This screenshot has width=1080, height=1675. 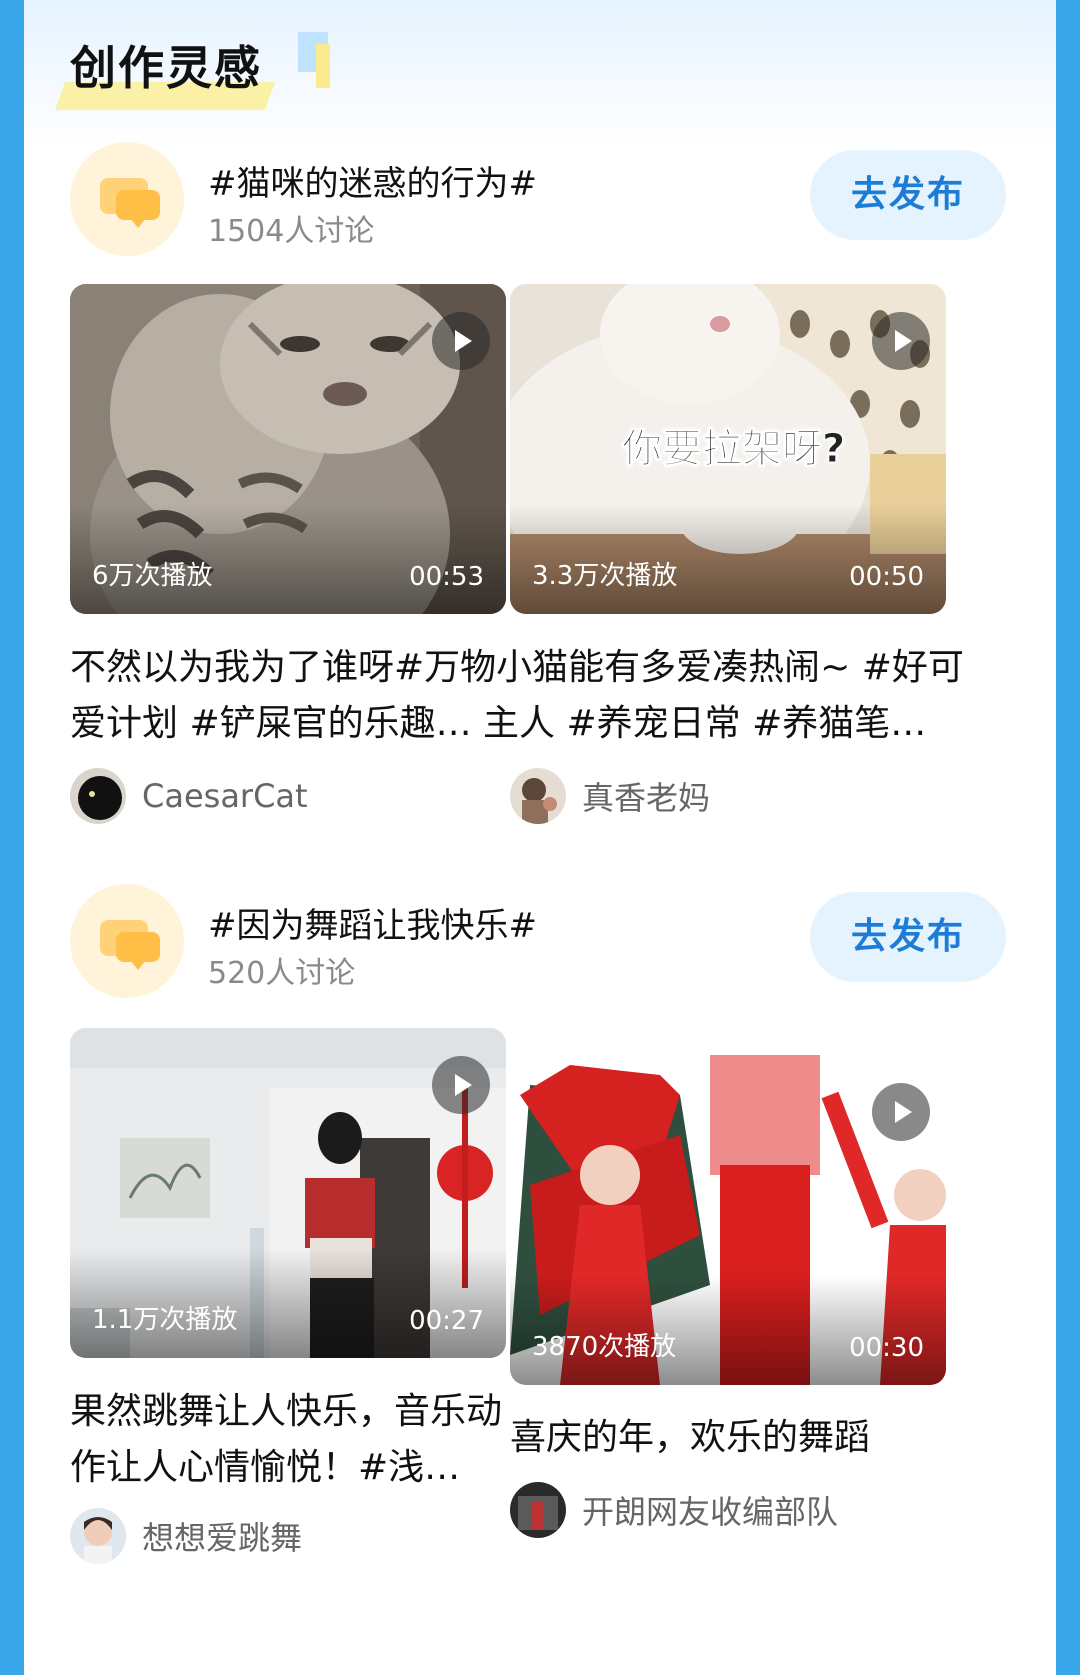 What do you see at coordinates (288, 449) in the screenshot?
I see `video-card: 6万次播放 00:53` at bounding box center [288, 449].